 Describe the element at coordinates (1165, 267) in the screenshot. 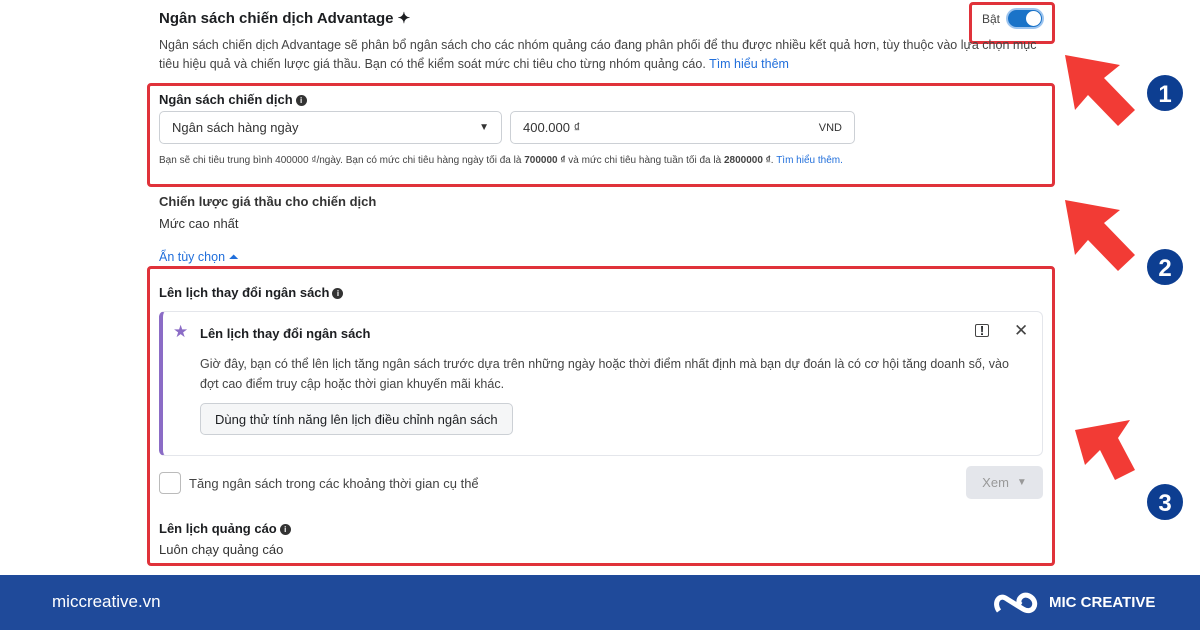

I see `annotation-2: 2` at that location.